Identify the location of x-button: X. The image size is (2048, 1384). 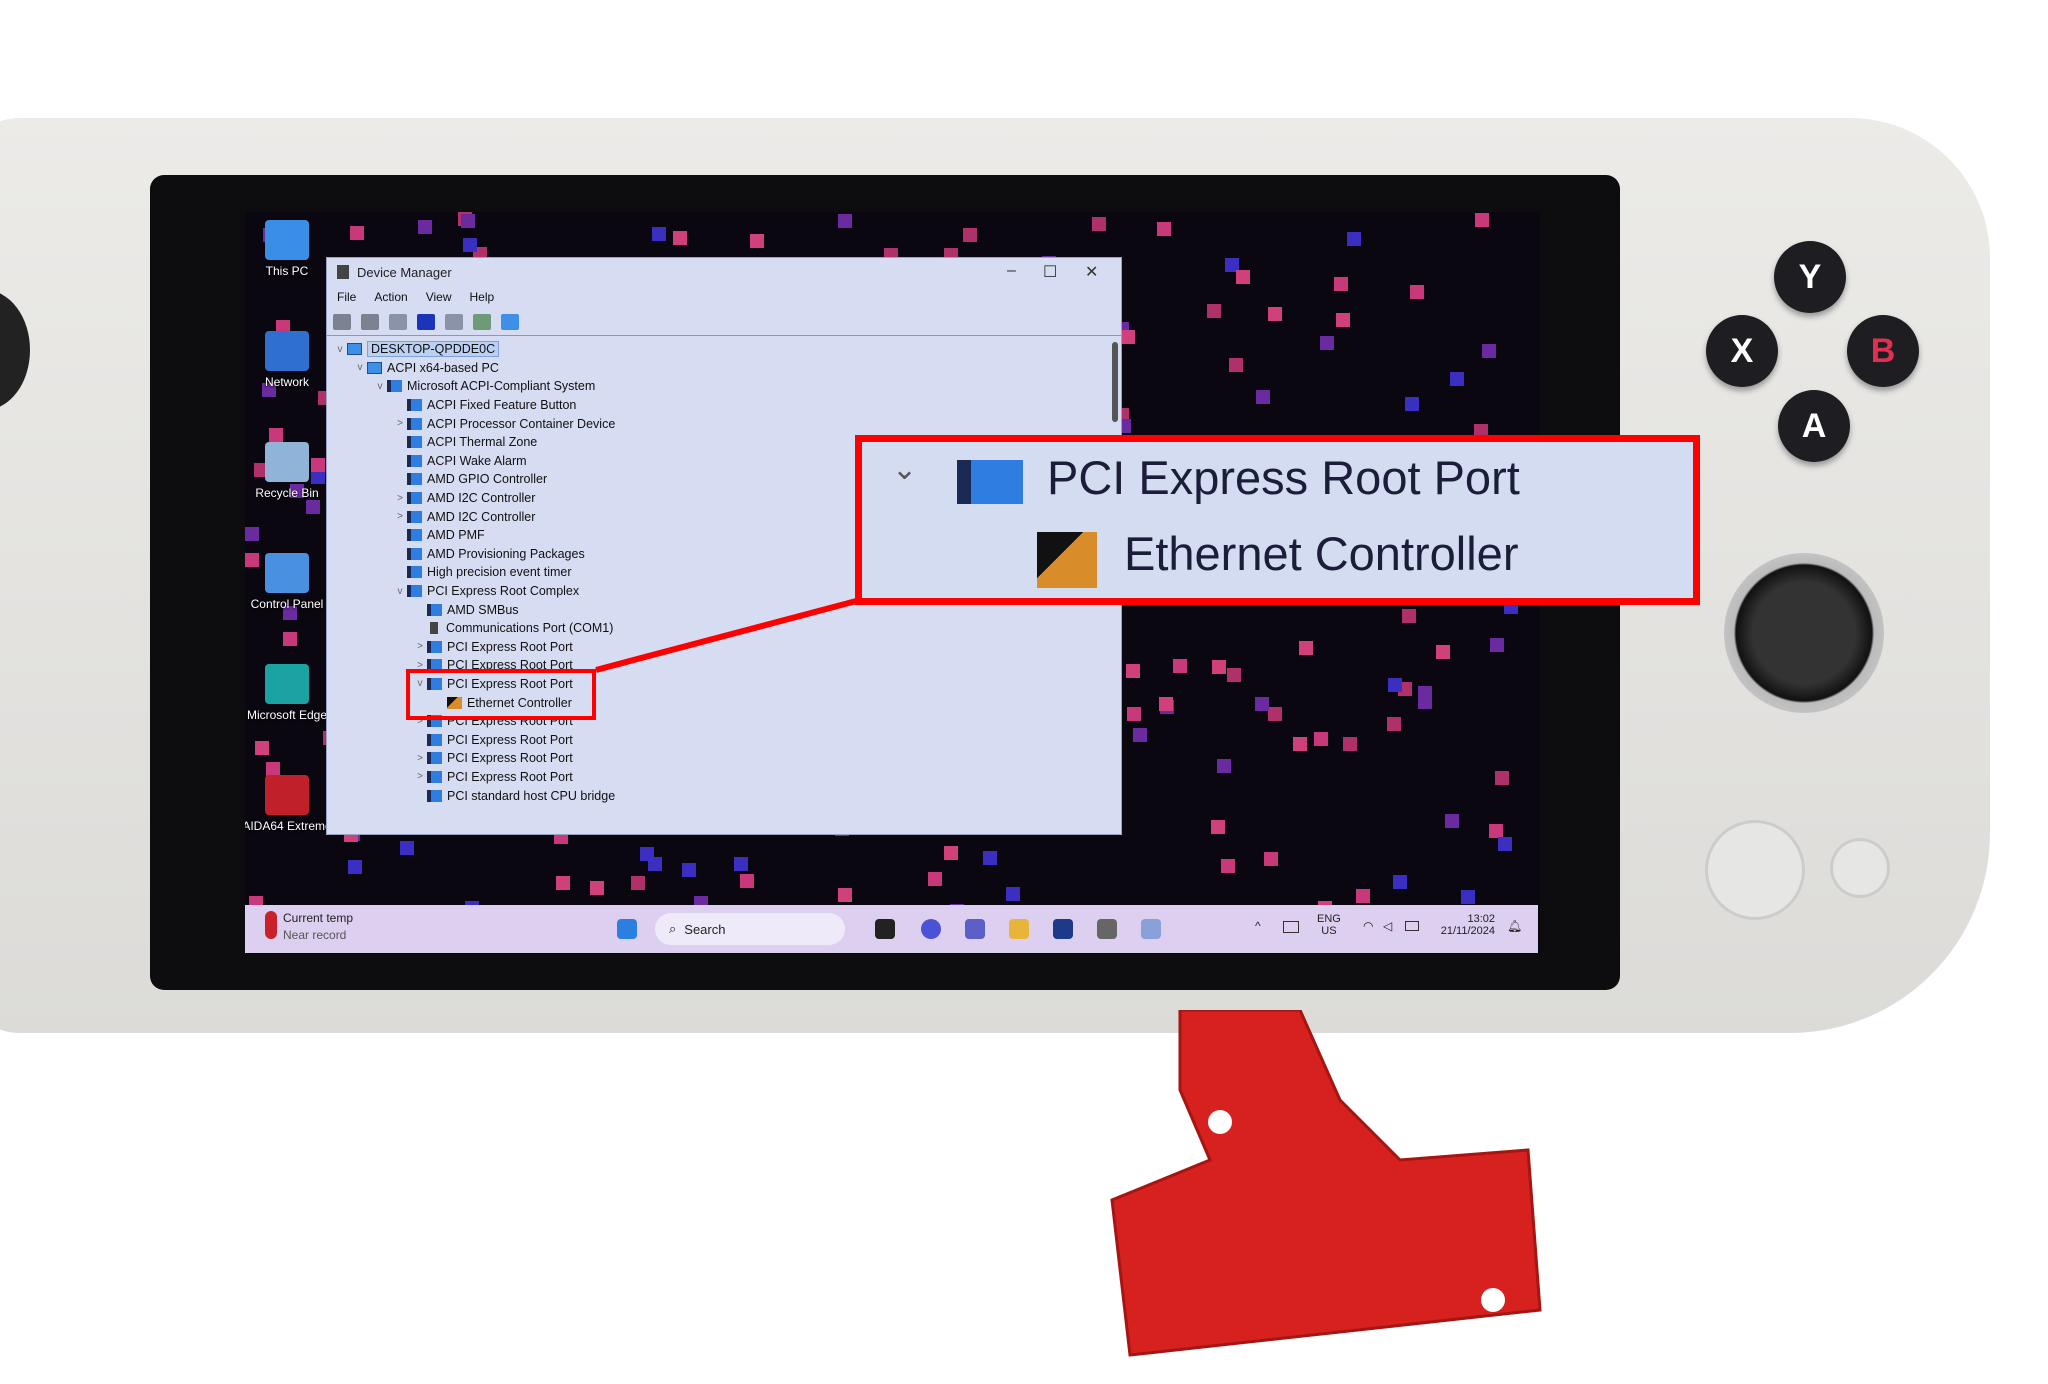
(1742, 351).